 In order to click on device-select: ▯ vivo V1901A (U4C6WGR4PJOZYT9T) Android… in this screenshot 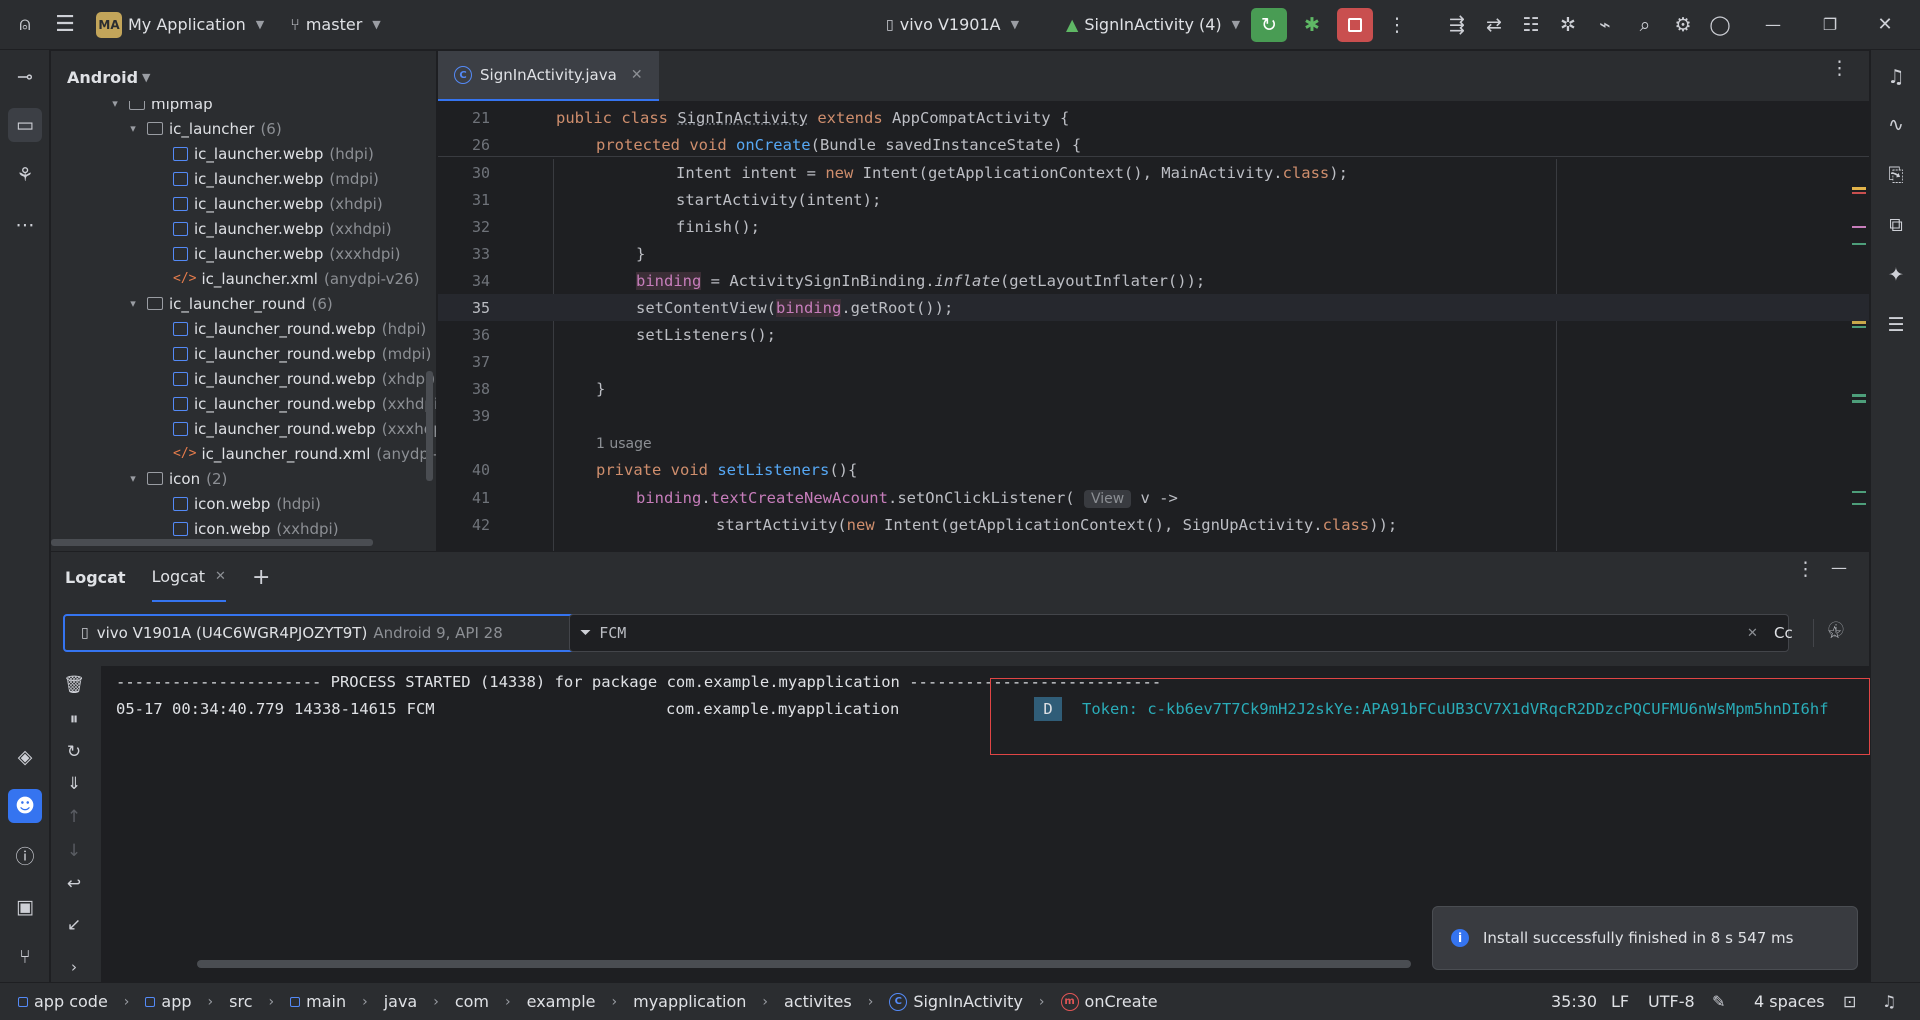, I will do `click(334, 633)`.